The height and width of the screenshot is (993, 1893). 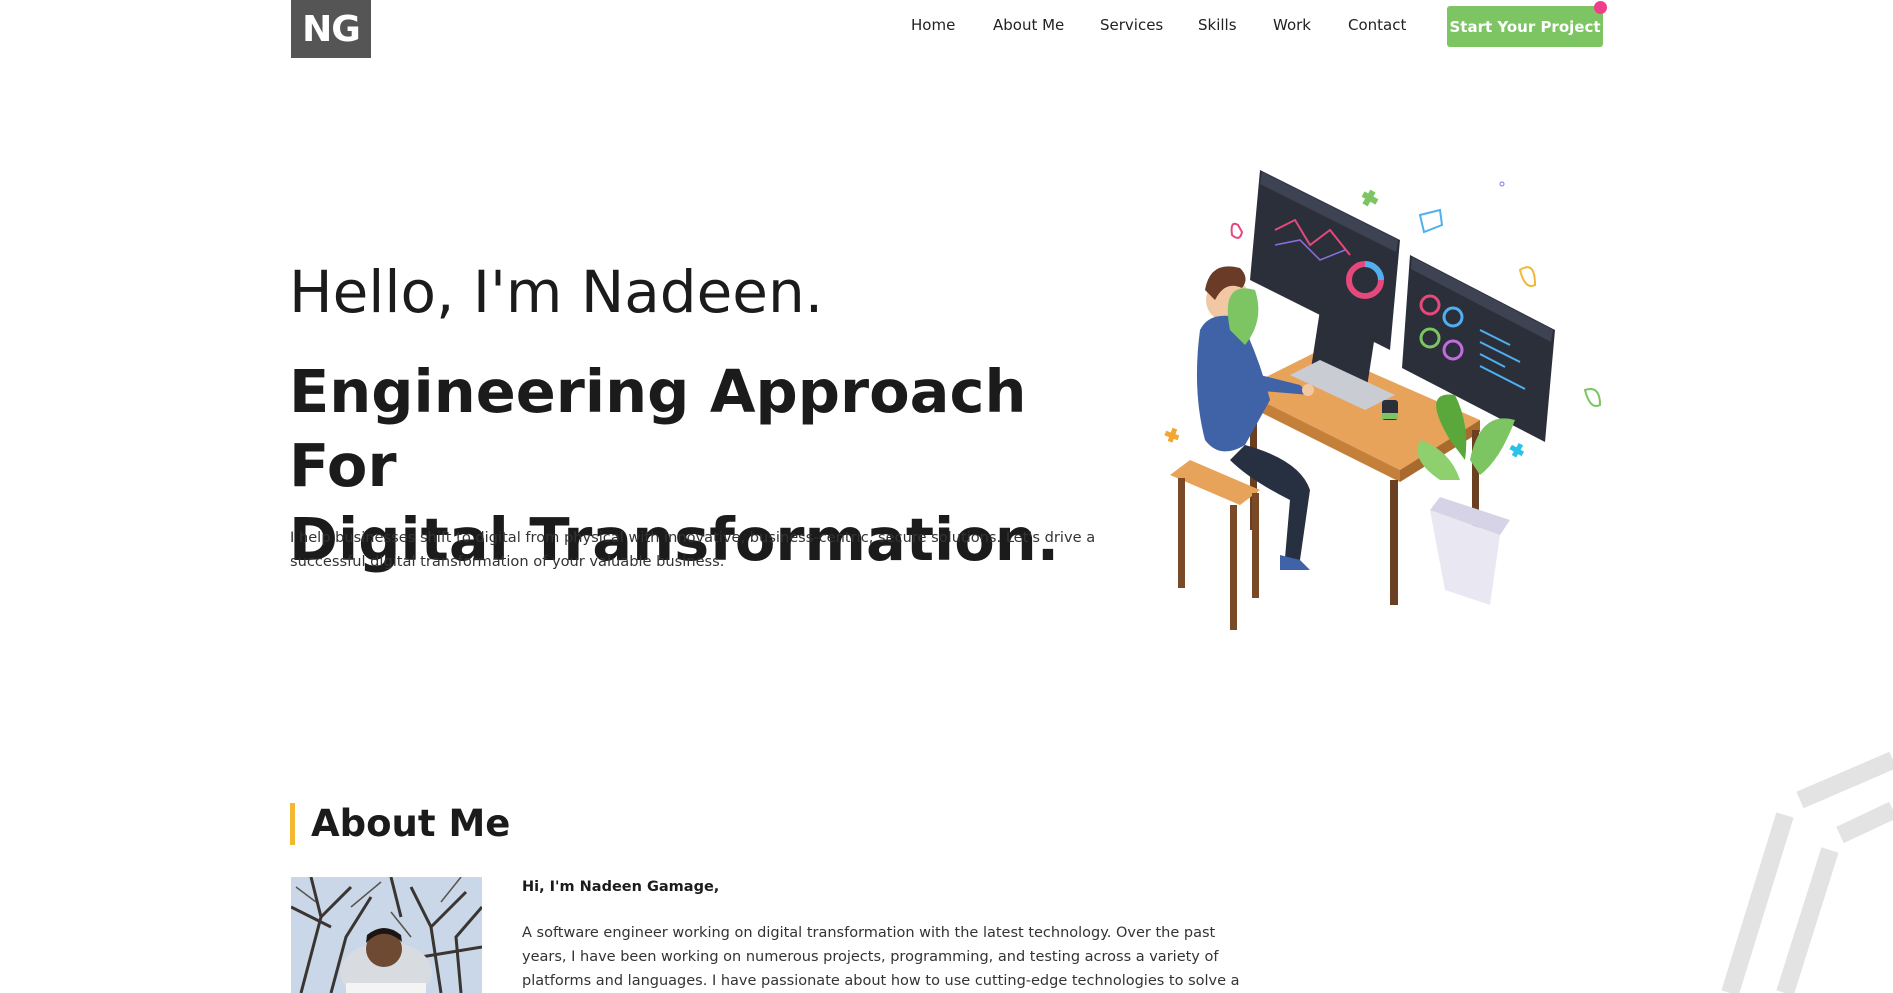 What do you see at coordinates (621, 887) in the screenshot?
I see `about-greeting: Hi, I'm Nadeen Gamage,` at bounding box center [621, 887].